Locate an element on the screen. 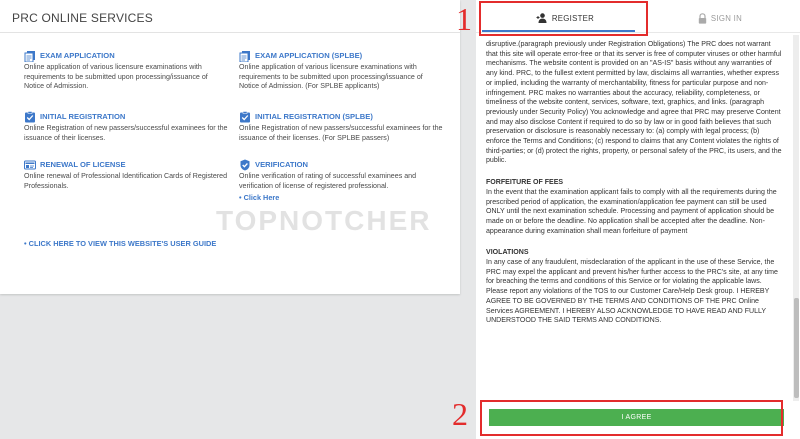 Image resolution: width=800 pixels, height=439 pixels. tab-signin: SIGN IN is located at coordinates (720, 18).